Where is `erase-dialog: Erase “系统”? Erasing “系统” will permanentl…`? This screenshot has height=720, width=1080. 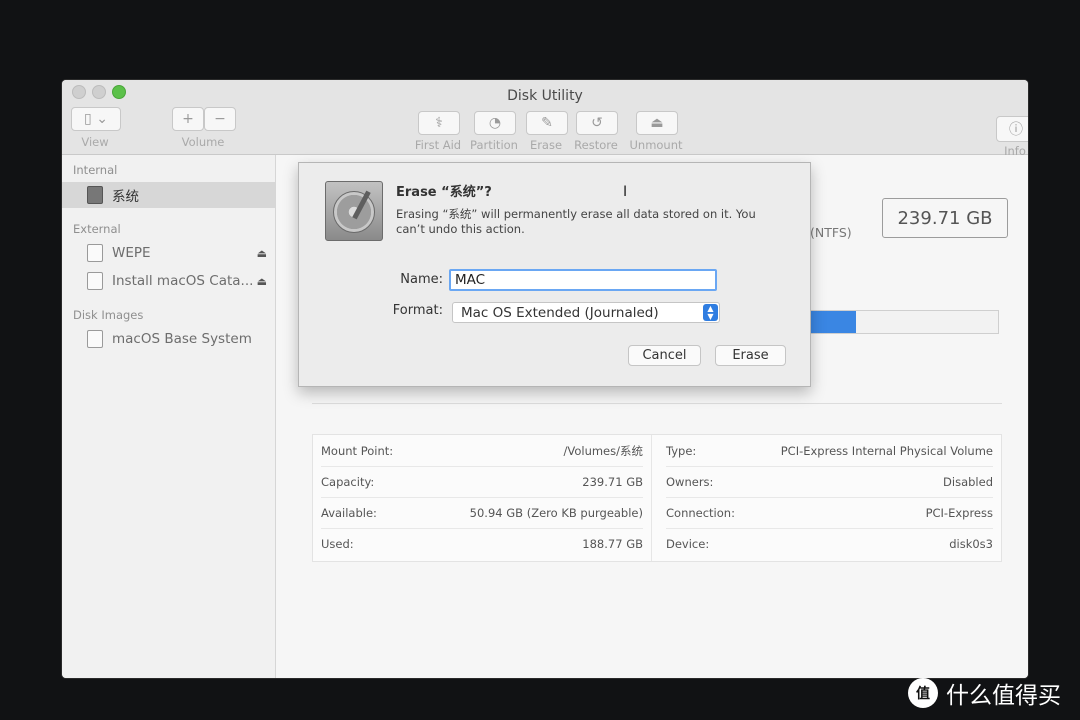
erase-dialog: Erase “系统”? Erasing “系统” will permanentl… is located at coordinates (554, 274).